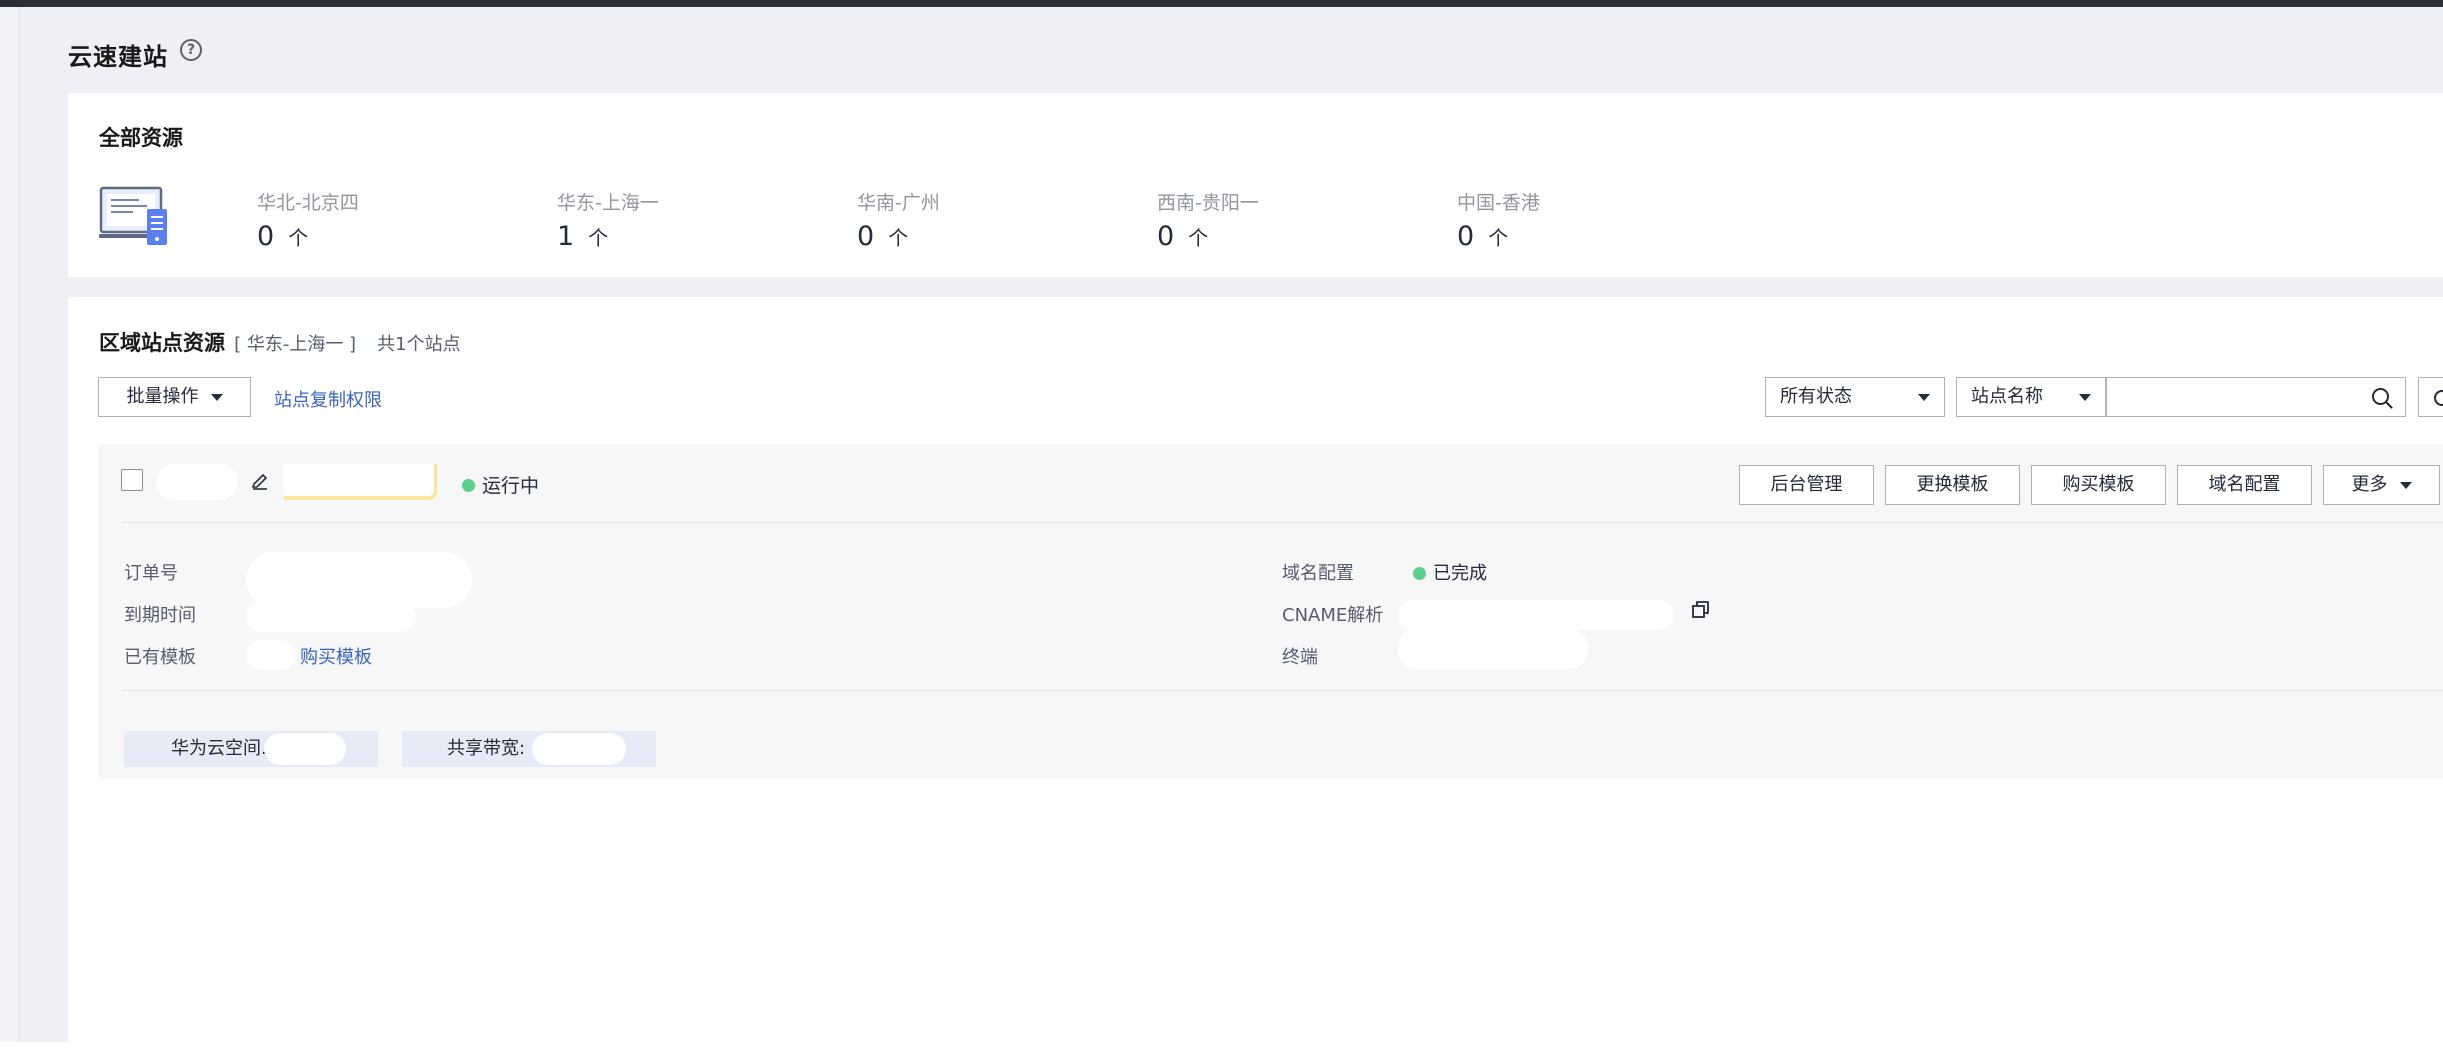 This screenshot has height=1049, width=2443. I want to click on site-resources-header: 区域站点资源 [ 华东-上海一 ] 共1个站点, so click(280, 342).